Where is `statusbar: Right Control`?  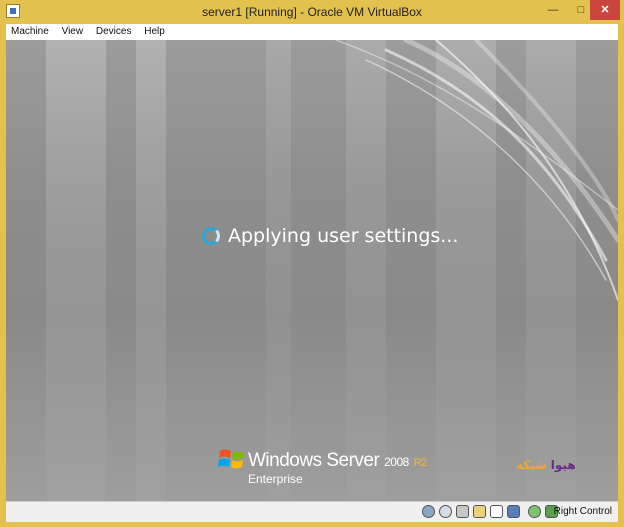 statusbar: Right Control is located at coordinates (312, 511).